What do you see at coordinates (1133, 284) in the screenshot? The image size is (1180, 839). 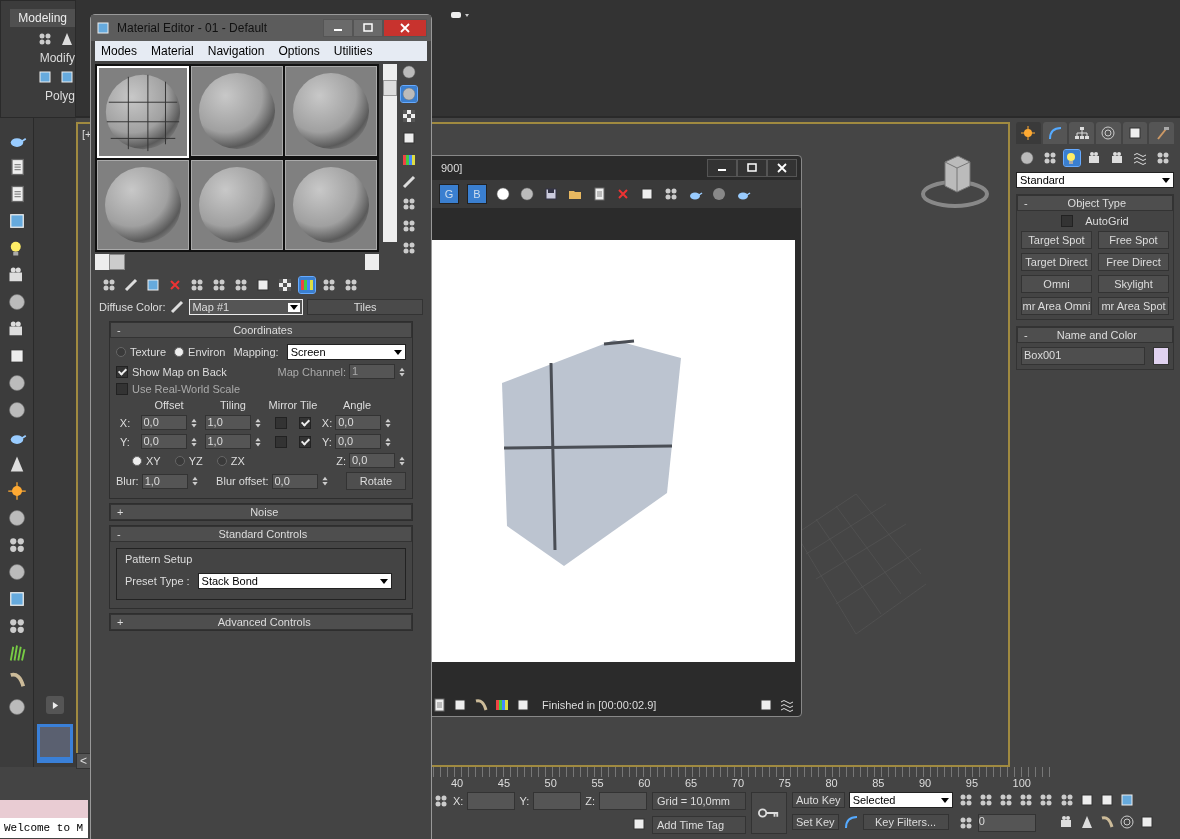 I see `light-type-button: Skylight` at bounding box center [1133, 284].